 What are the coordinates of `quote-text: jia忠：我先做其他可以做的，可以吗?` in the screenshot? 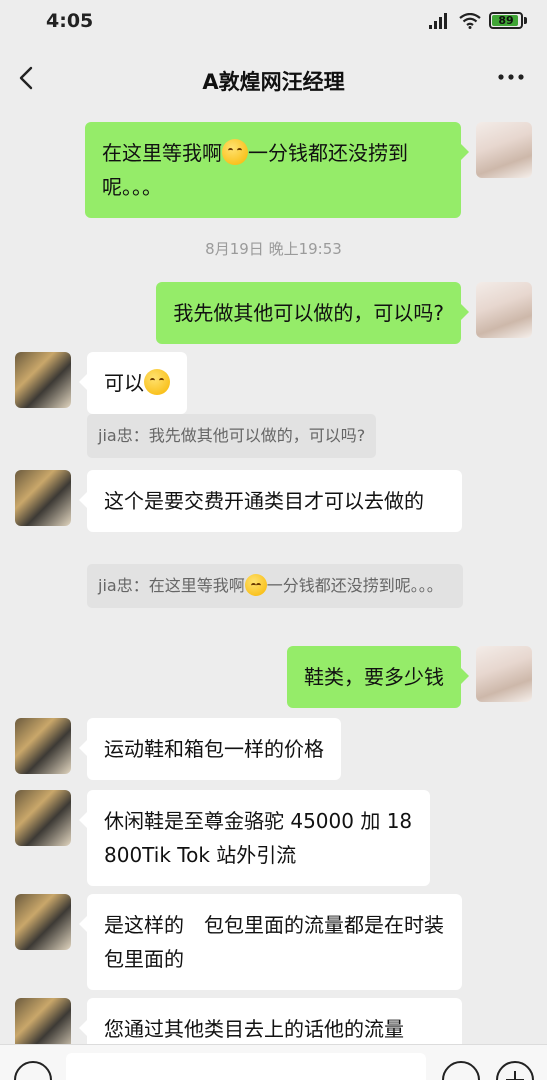 It's located at (232, 435).